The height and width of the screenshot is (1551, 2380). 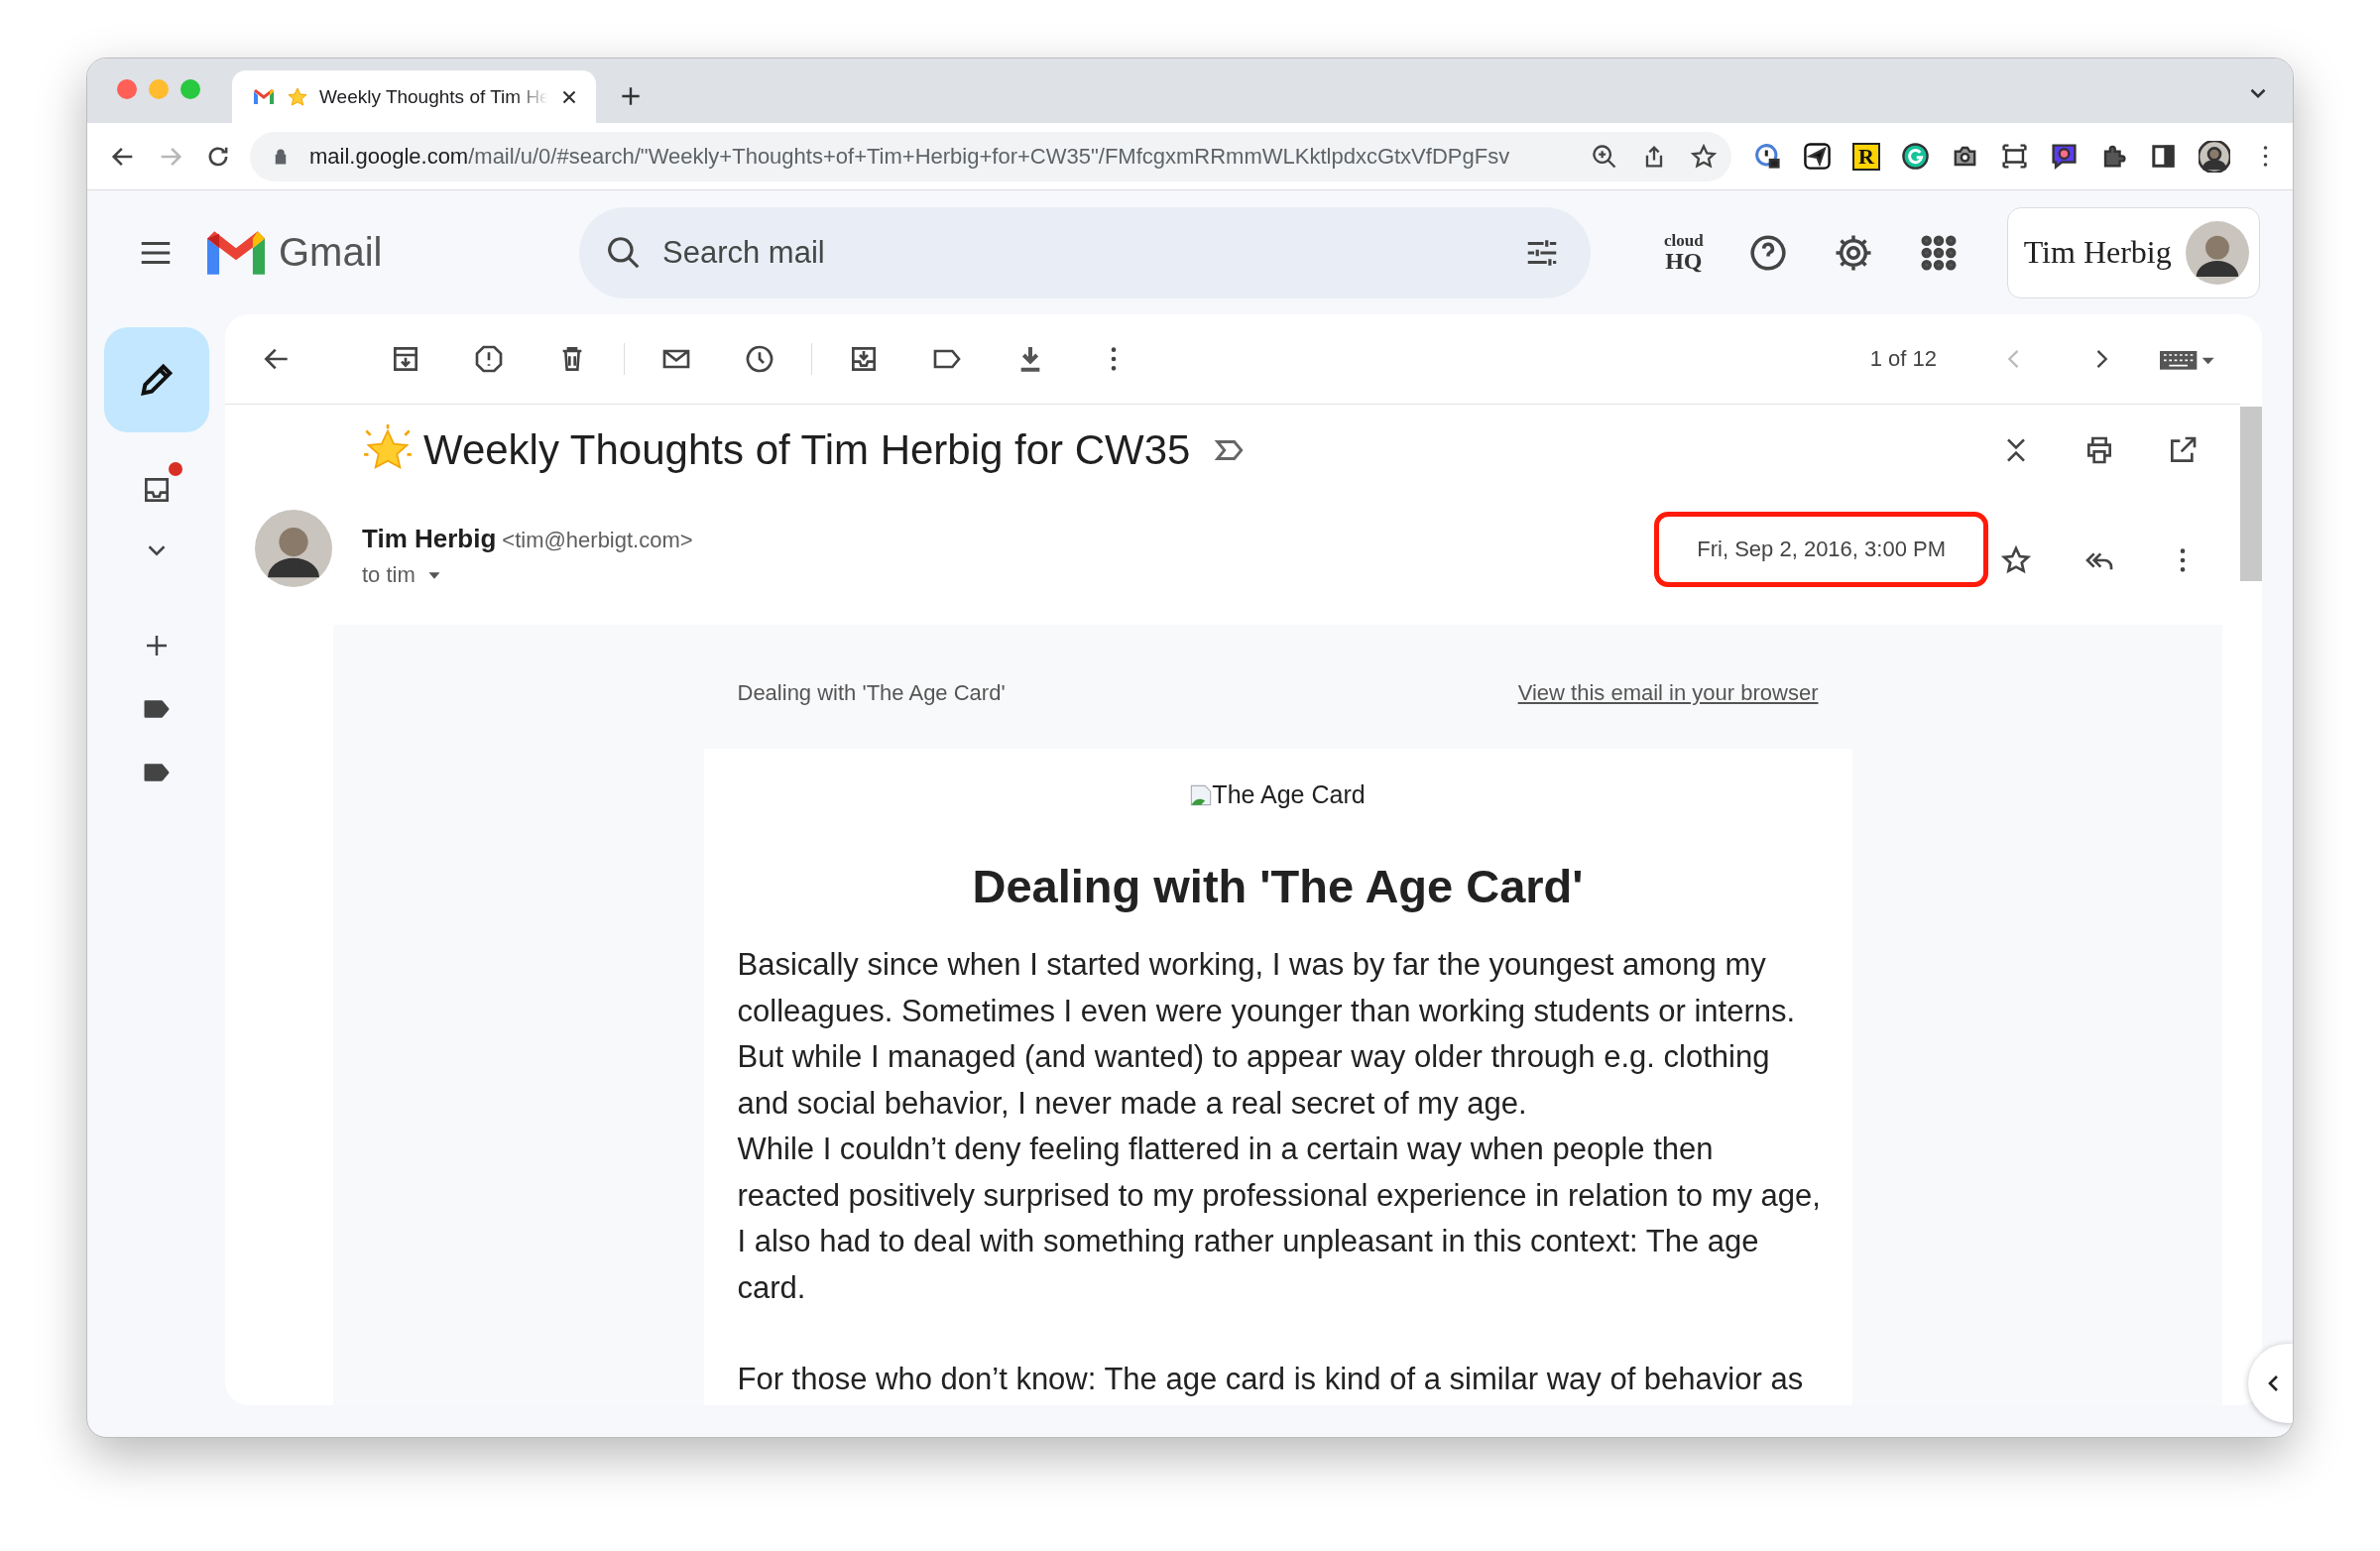 What do you see at coordinates (871, 693) in the screenshot?
I see `preheader-text: Dealing with 'The Age Card'` at bounding box center [871, 693].